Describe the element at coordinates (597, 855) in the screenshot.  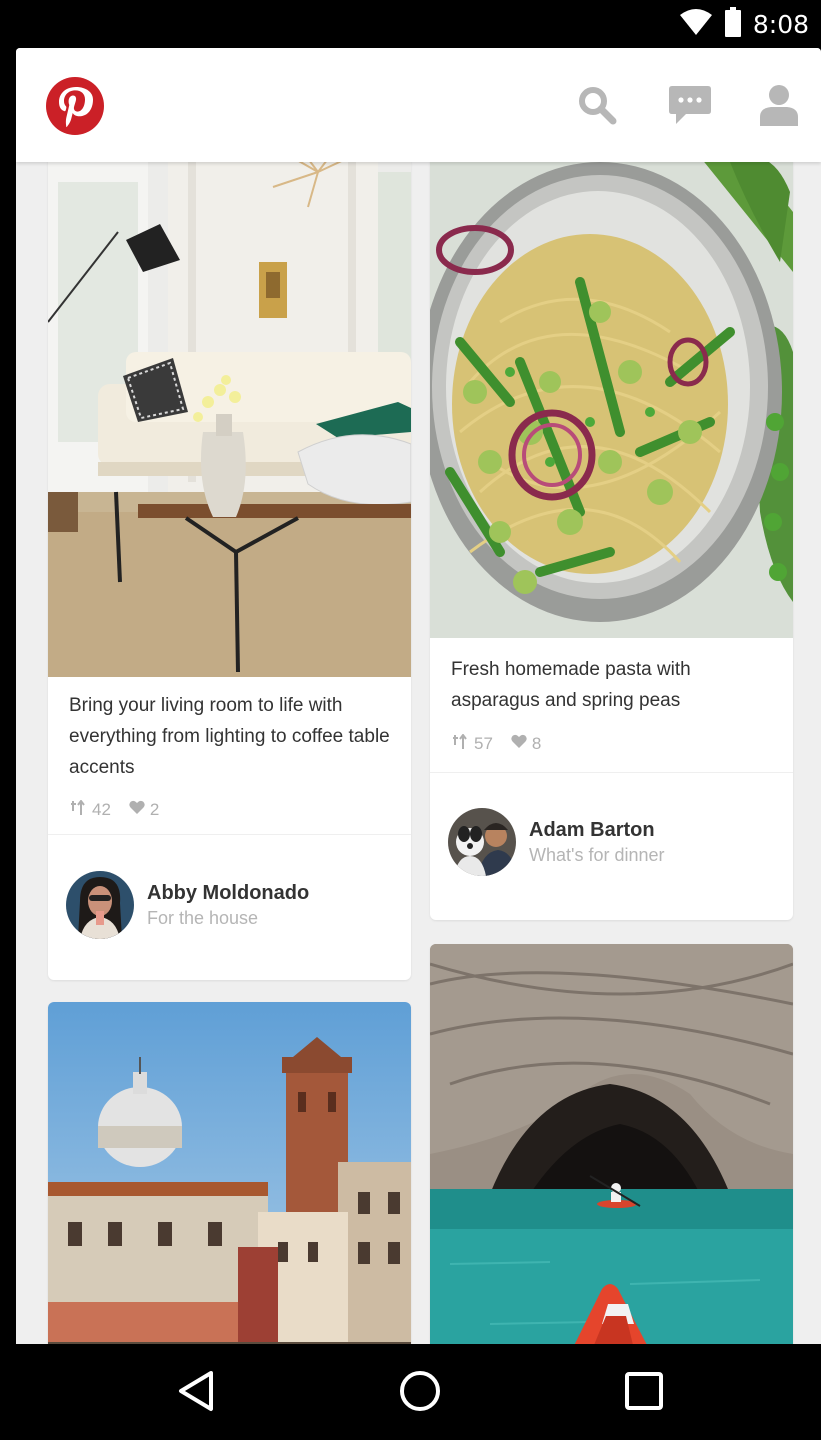
I see `pinner-board: What's for dinner` at that location.